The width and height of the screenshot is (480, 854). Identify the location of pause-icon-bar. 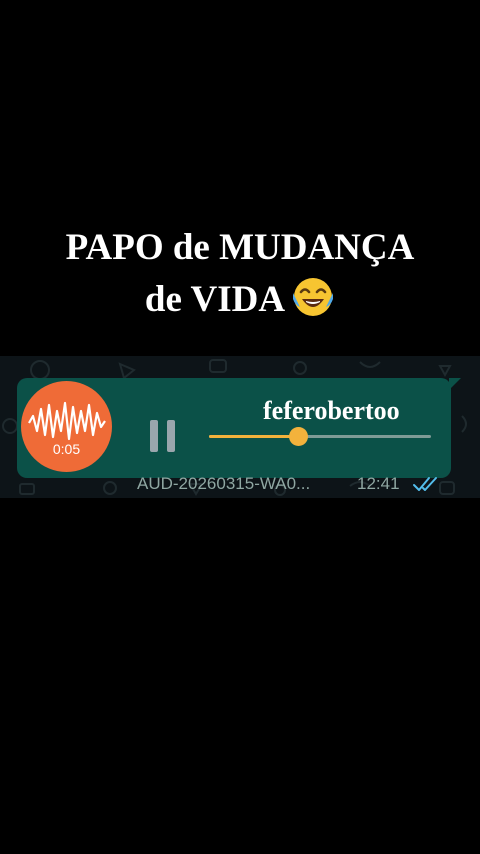
(171, 436).